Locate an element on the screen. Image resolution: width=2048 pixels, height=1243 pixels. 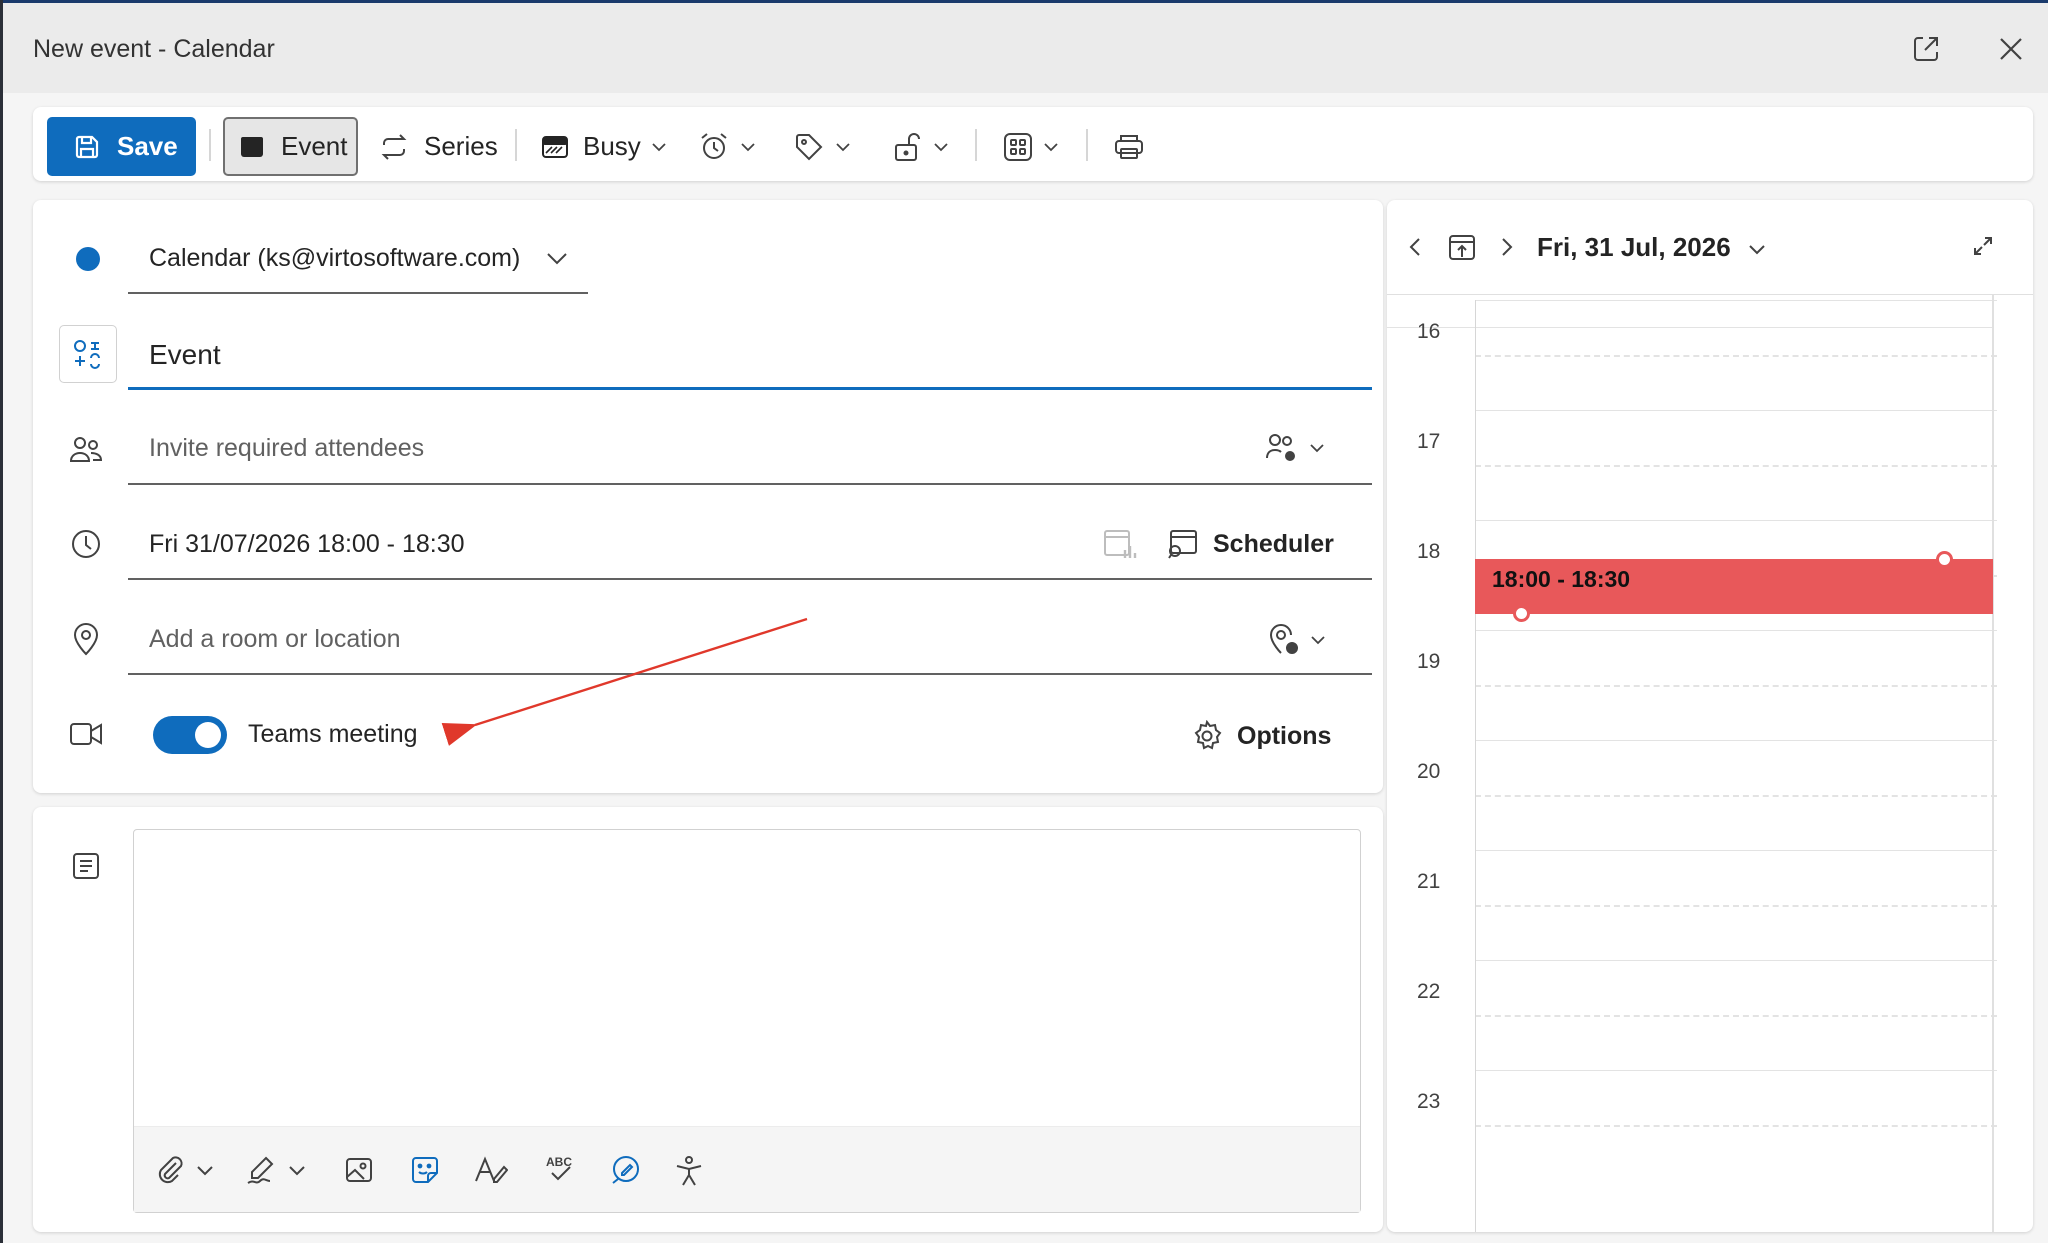
annotation-arrow-line is located at coordinates (624, 681).